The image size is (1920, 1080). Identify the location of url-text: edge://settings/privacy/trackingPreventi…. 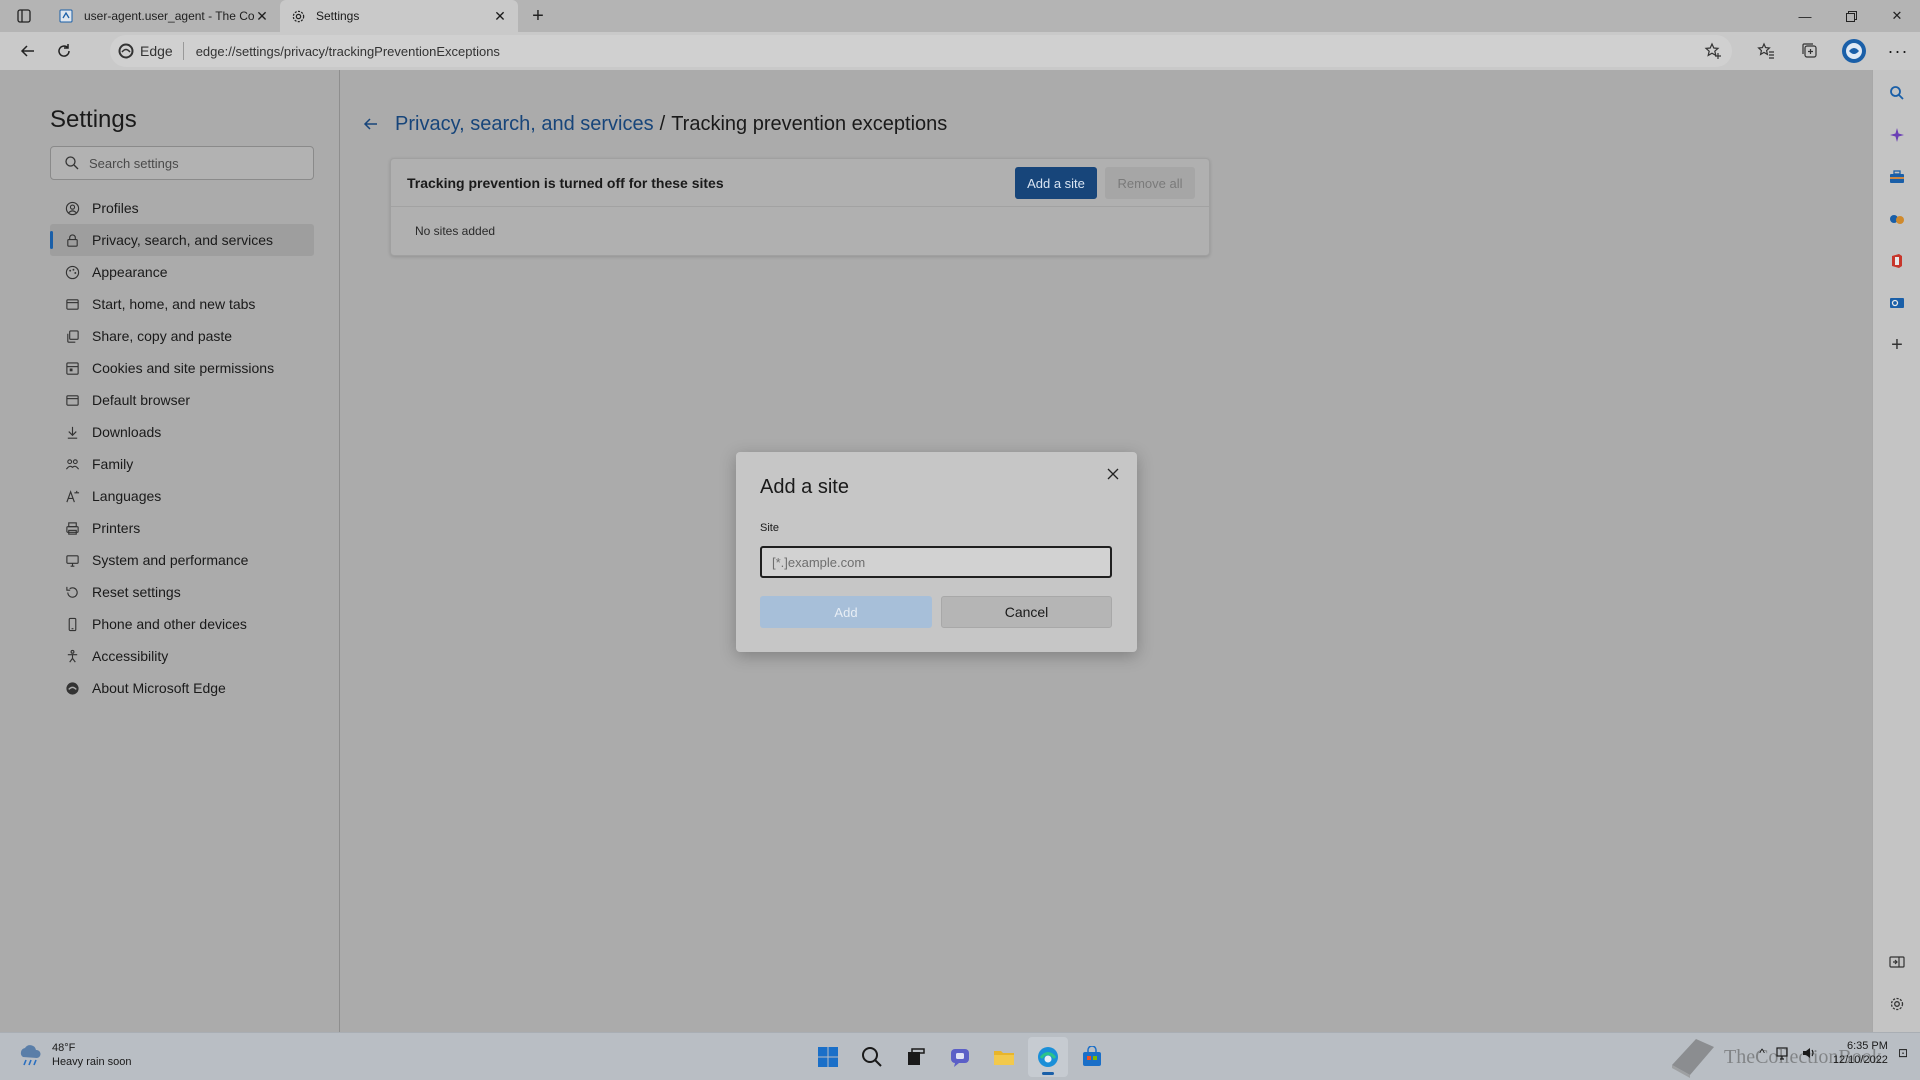
(348, 51).